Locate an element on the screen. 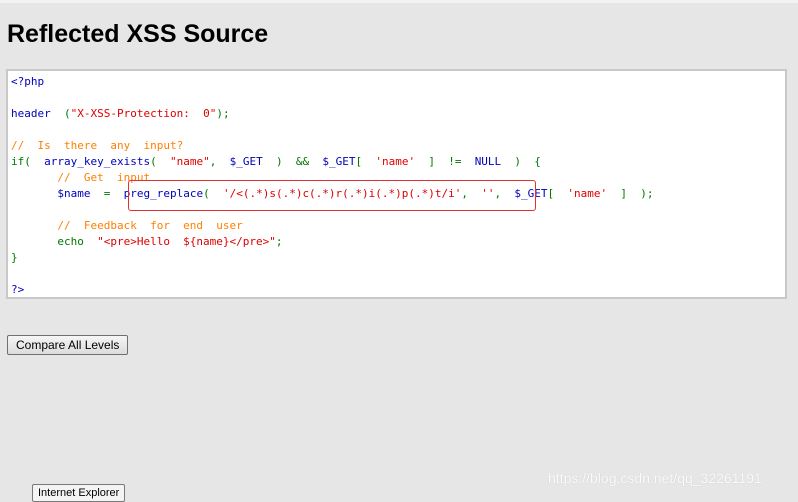 The height and width of the screenshot is (502, 798). code-token: NULL is located at coordinates (488, 161).